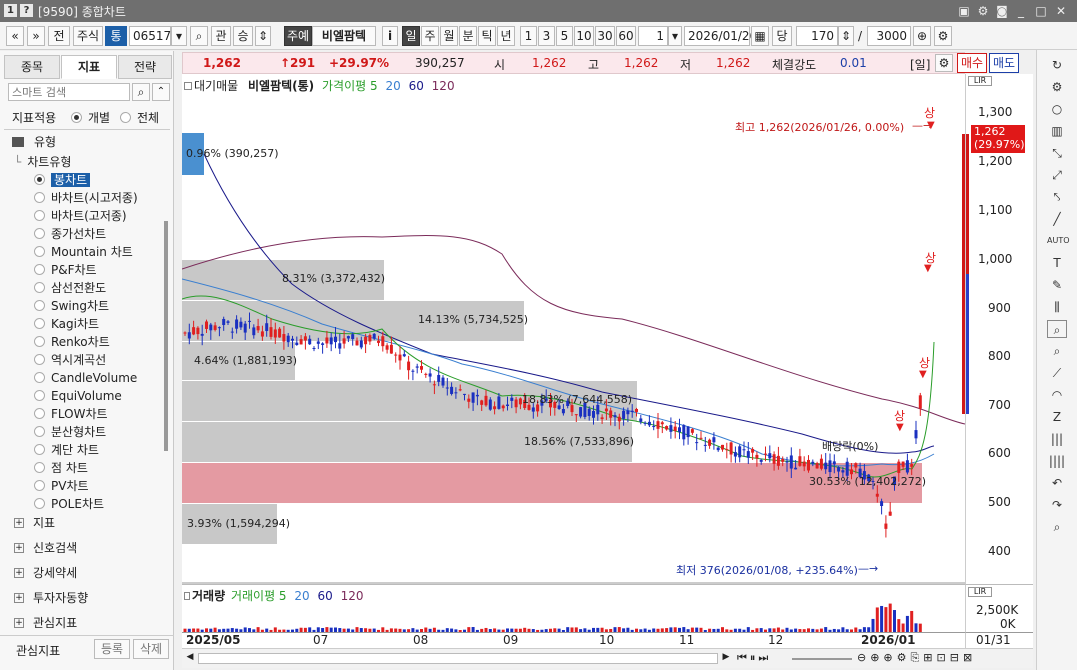 The height and width of the screenshot is (670, 1077). What do you see at coordinates (344, 36) in the screenshot?
I see `stock-name: 비엘팜텍` at bounding box center [344, 36].